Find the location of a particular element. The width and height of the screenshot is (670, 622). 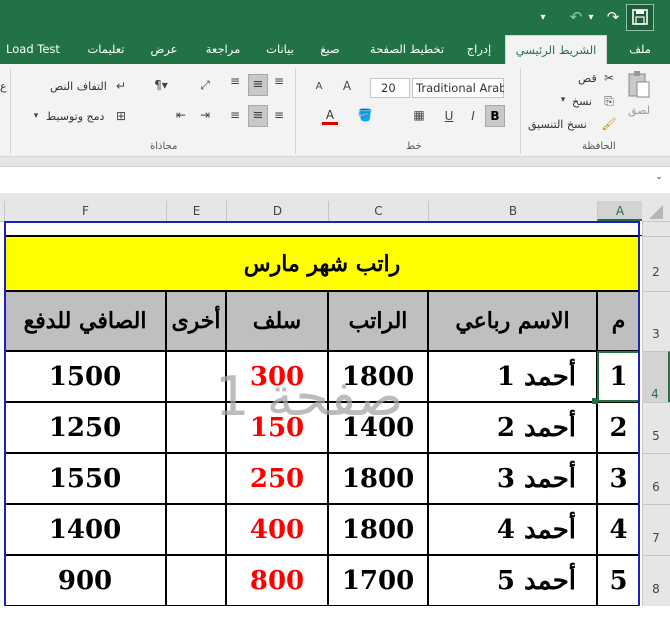

font-size-value: 20 is located at coordinates (388, 88).